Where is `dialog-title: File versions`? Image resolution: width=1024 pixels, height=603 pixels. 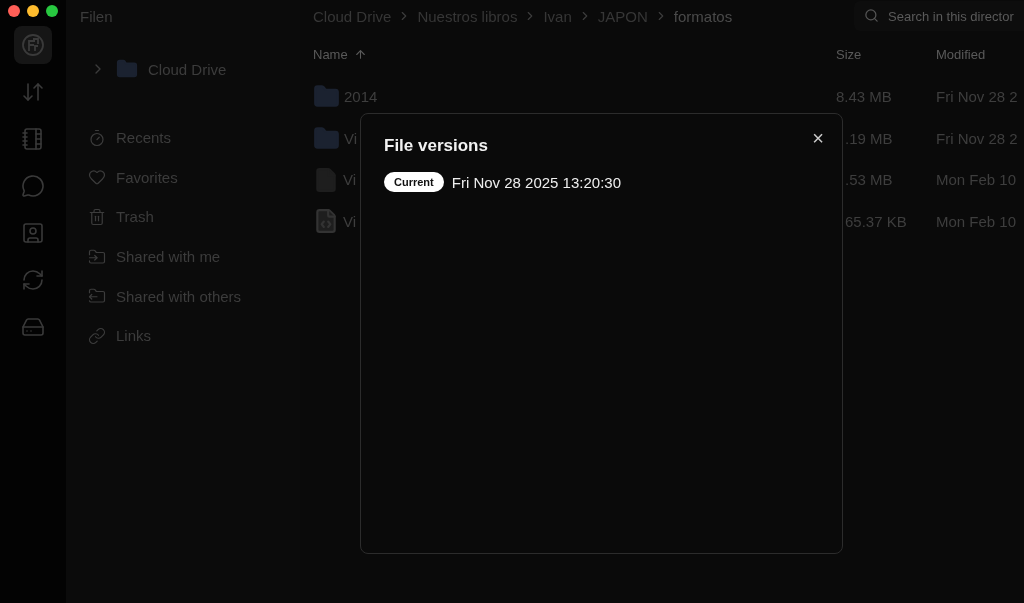 dialog-title: File versions is located at coordinates (436, 146).